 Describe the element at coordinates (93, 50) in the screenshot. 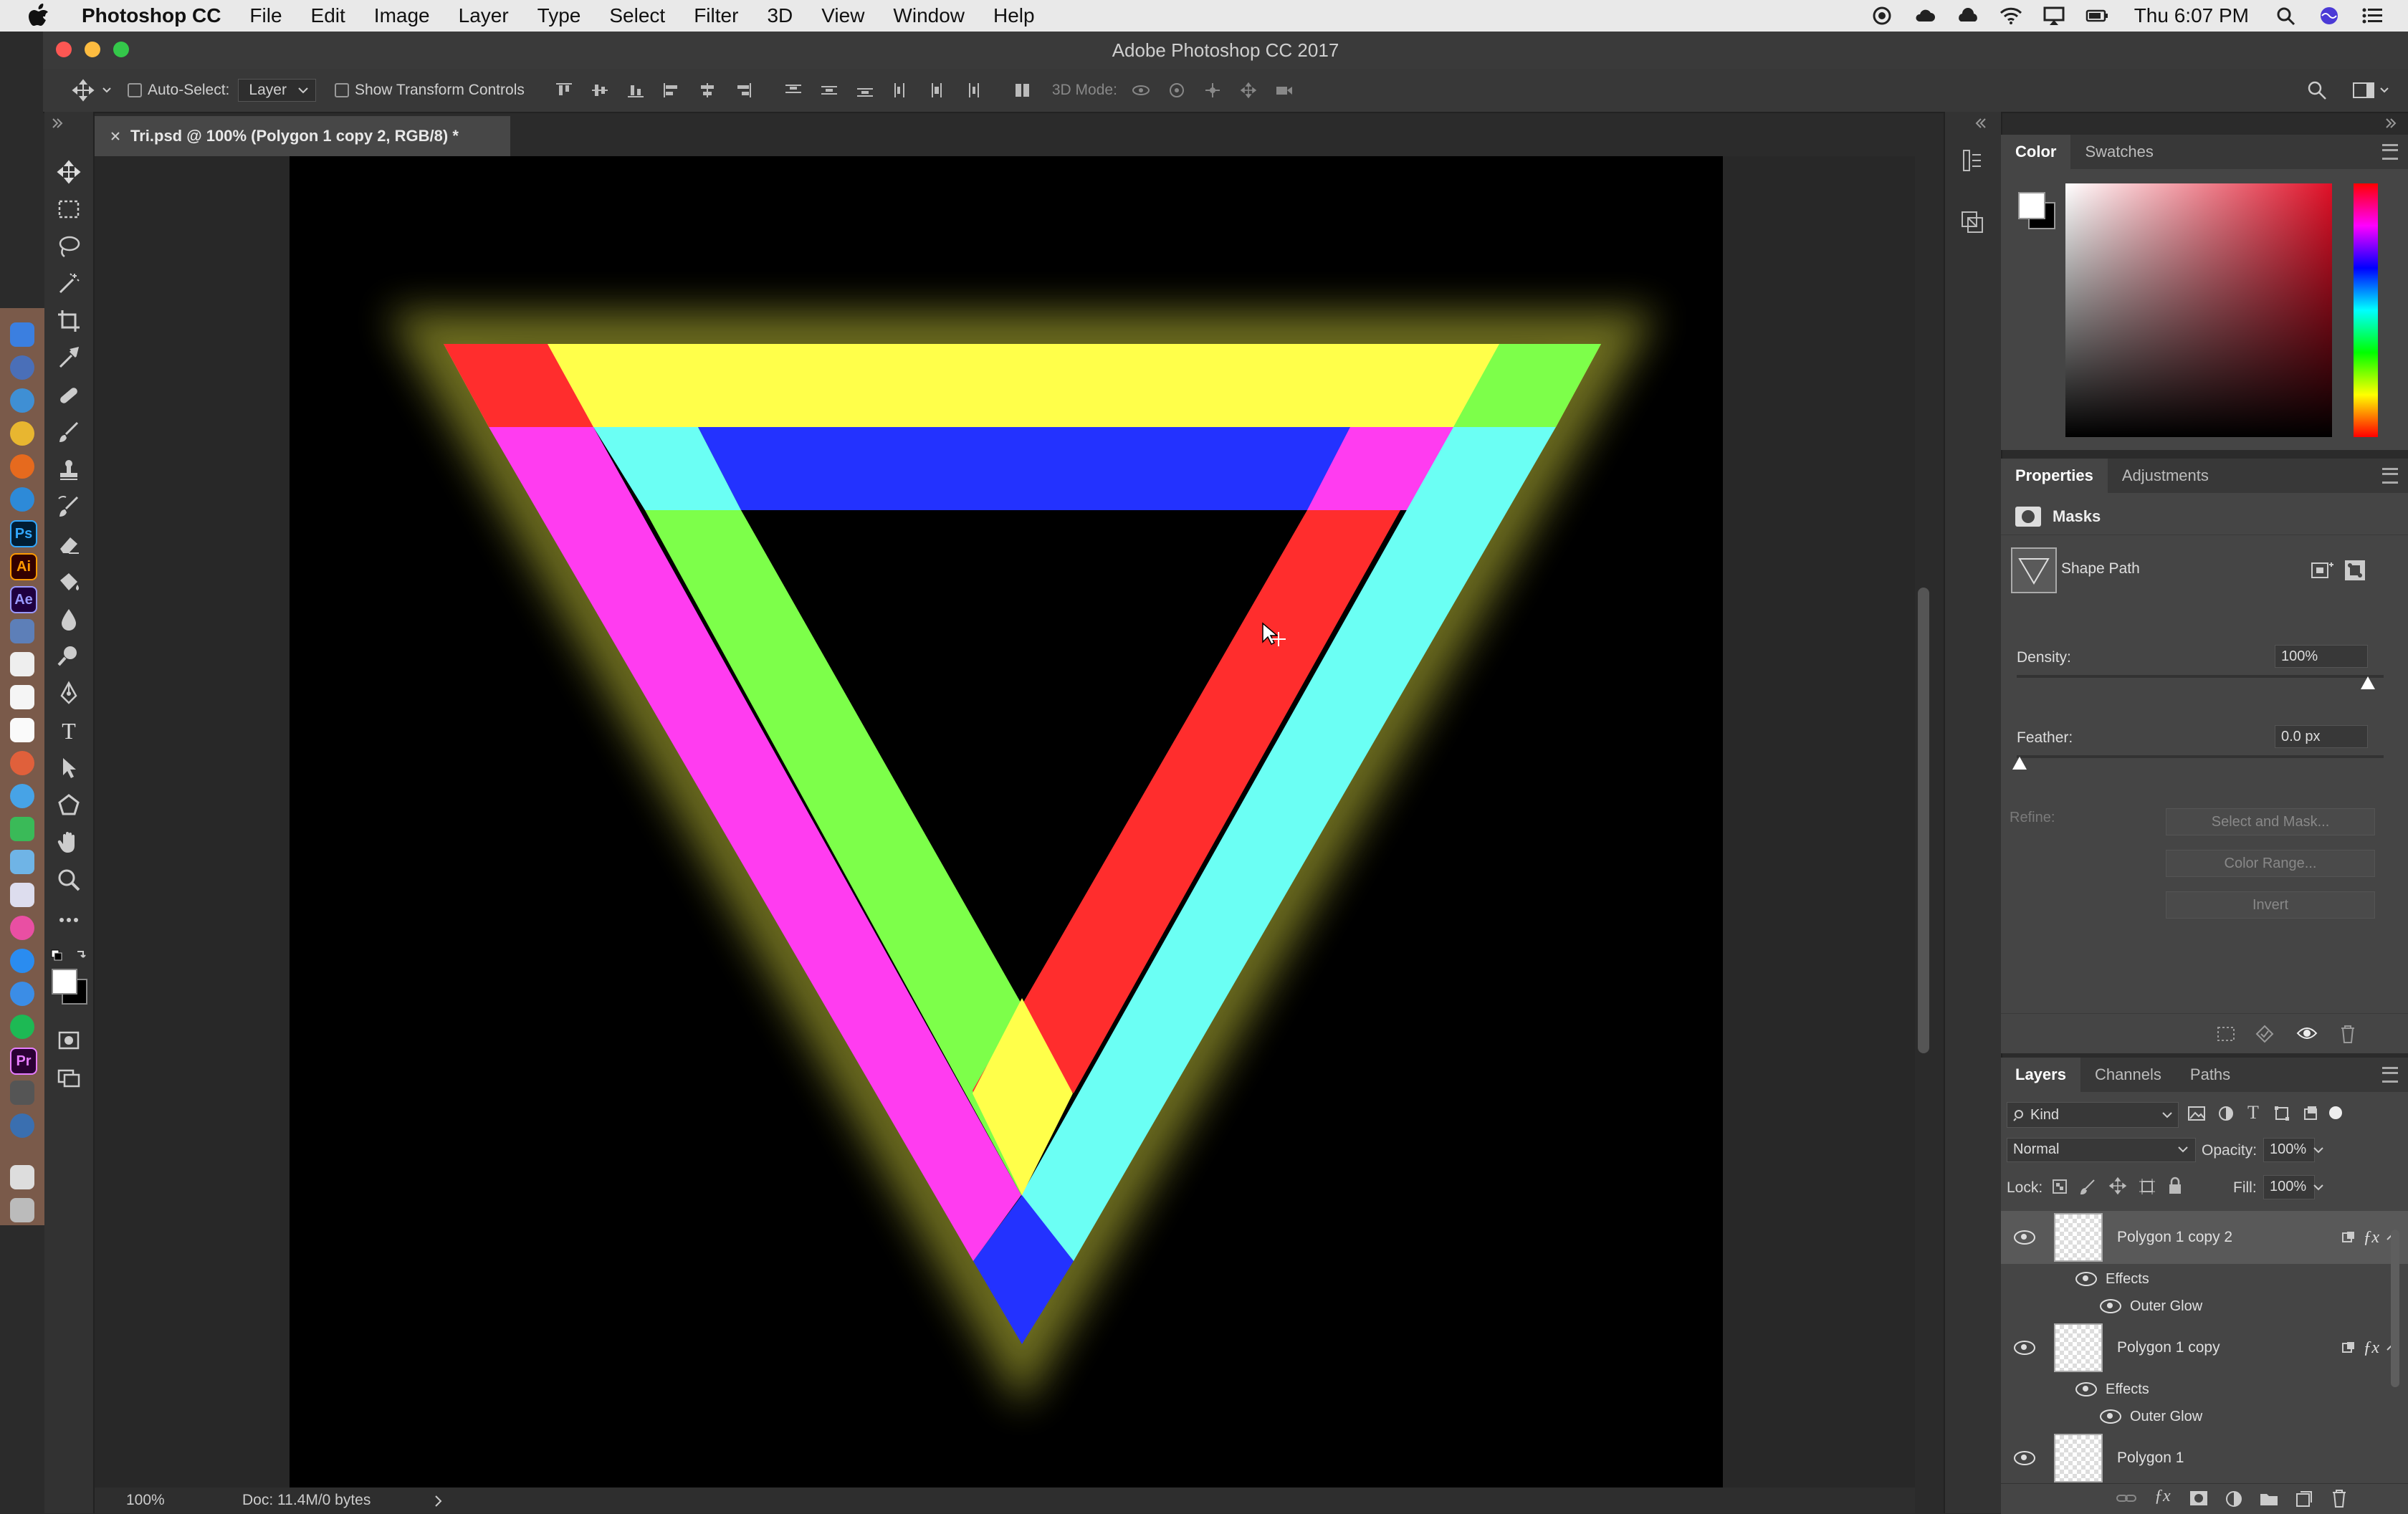

I see `minimize-window-button` at that location.